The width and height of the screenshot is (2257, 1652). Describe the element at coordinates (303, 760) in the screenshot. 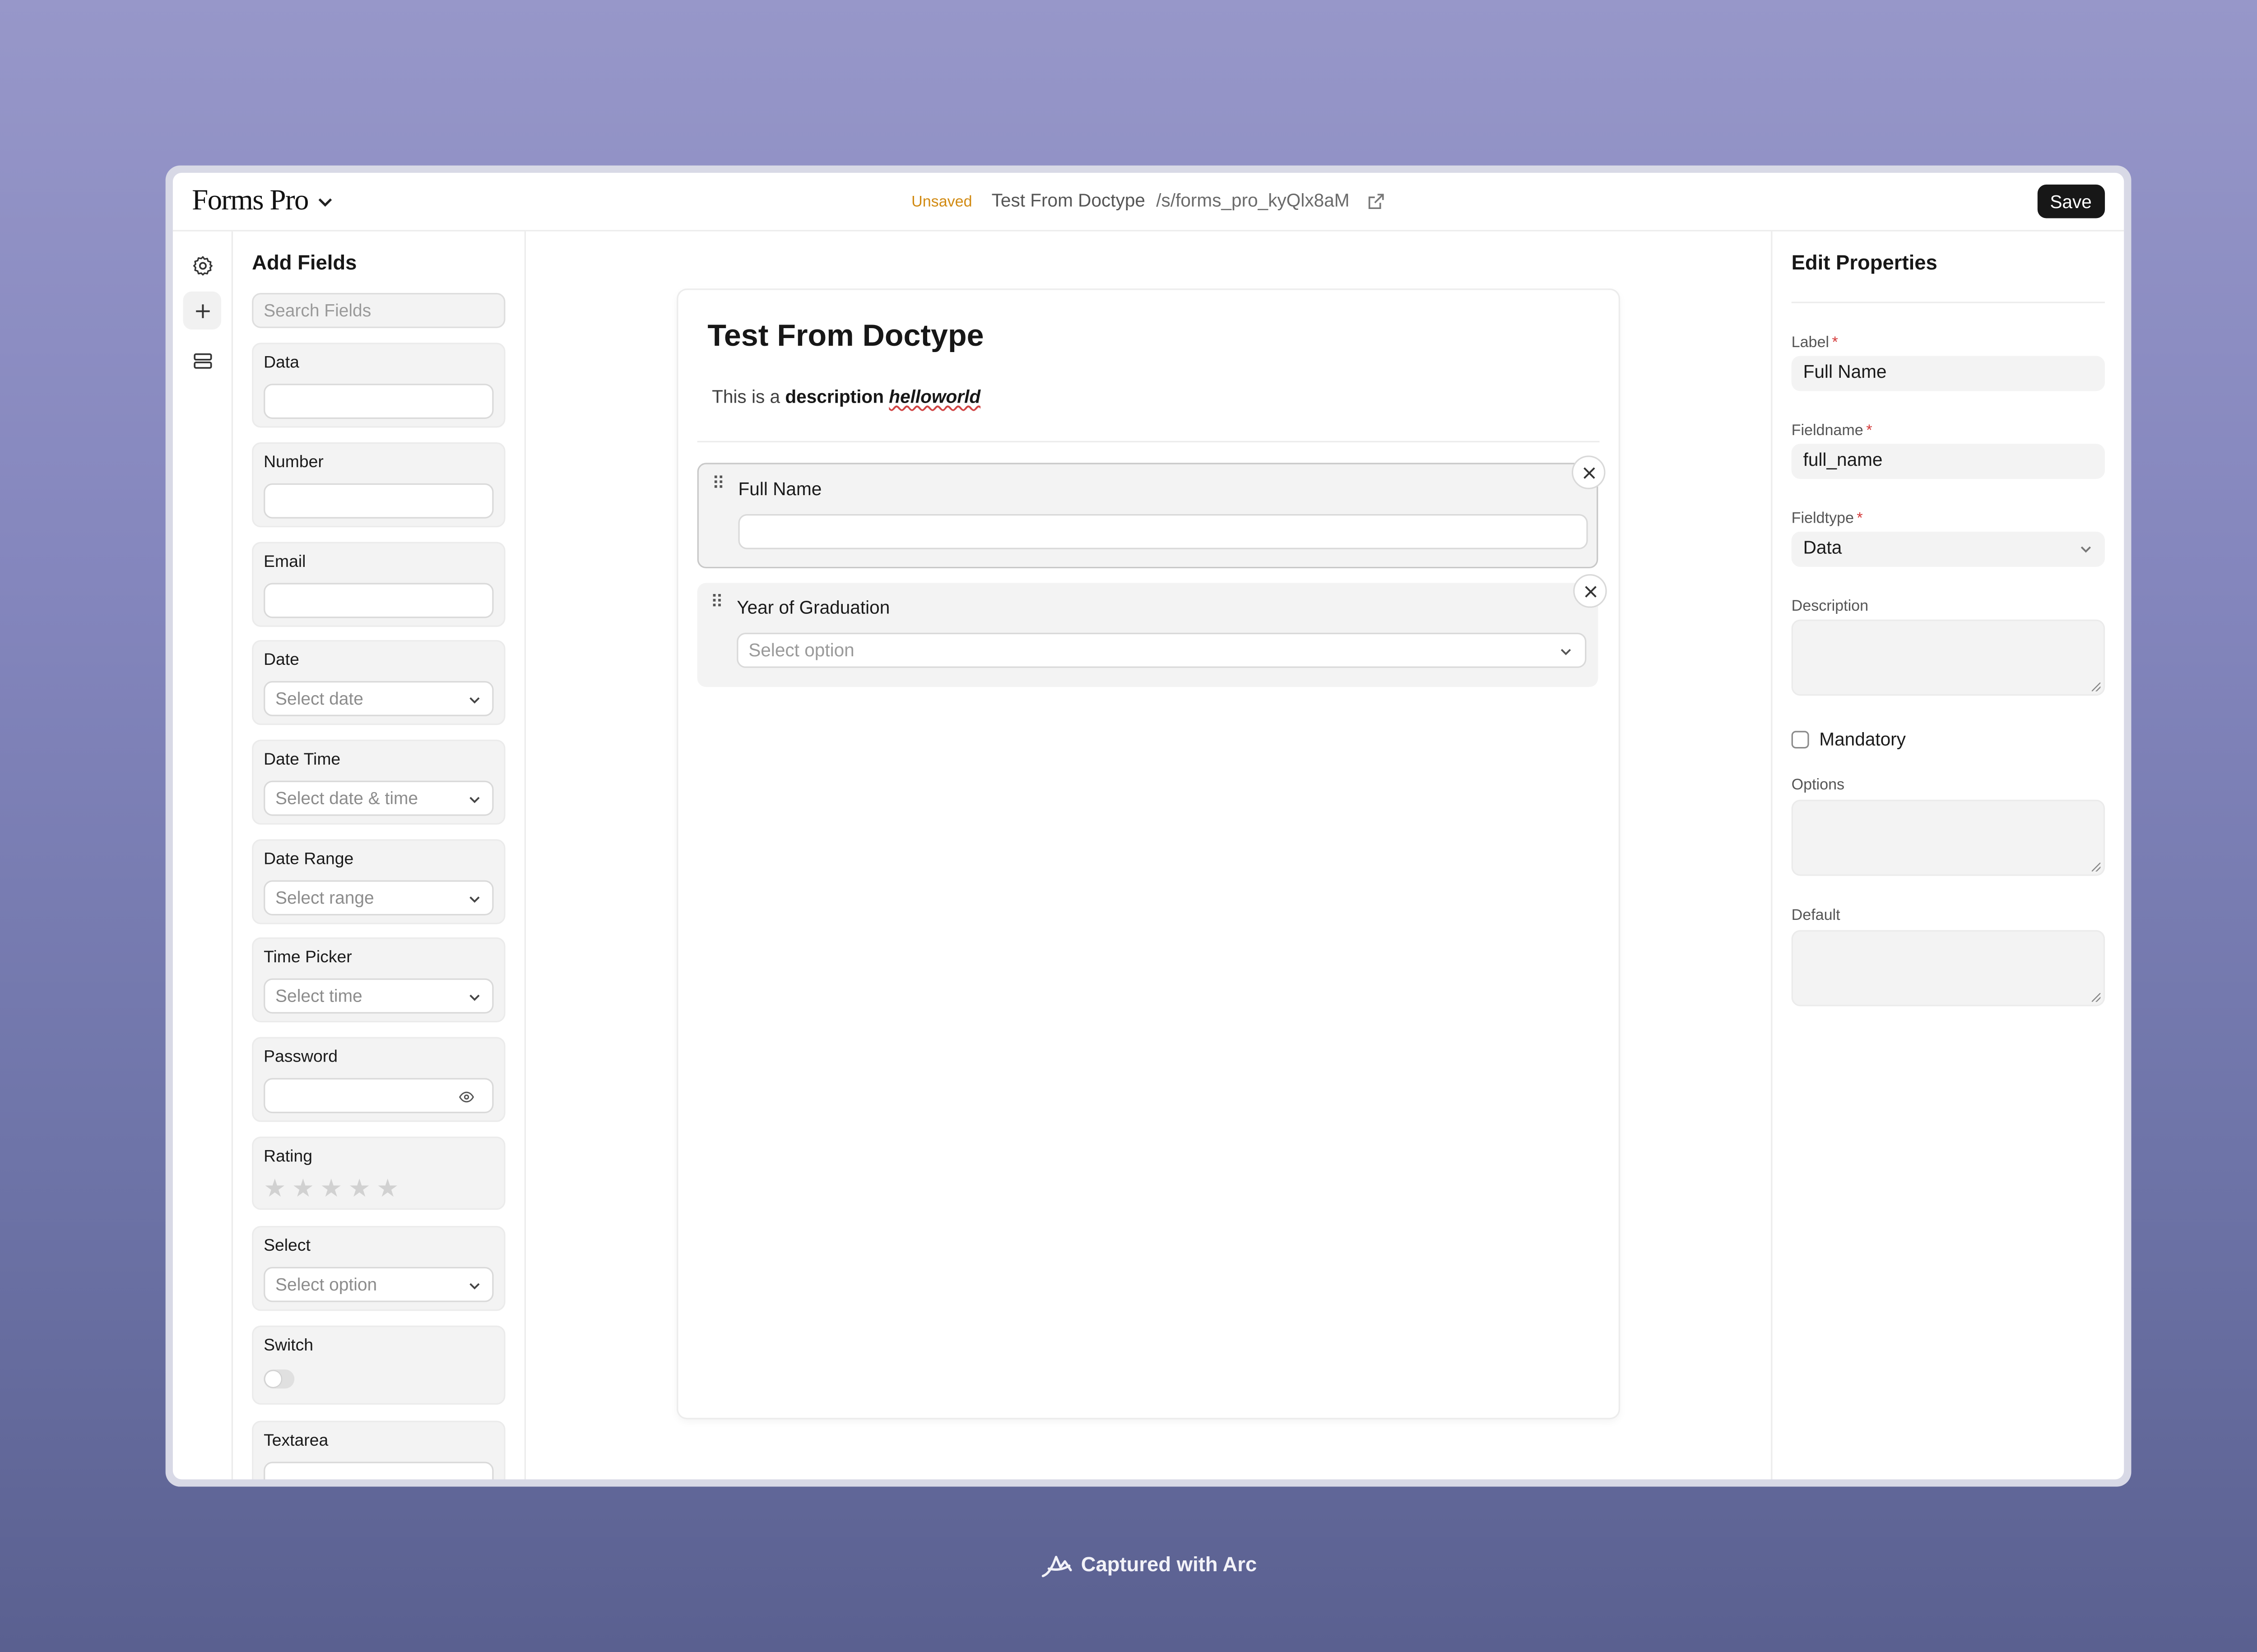

I see `field-card-label: Date Time` at that location.